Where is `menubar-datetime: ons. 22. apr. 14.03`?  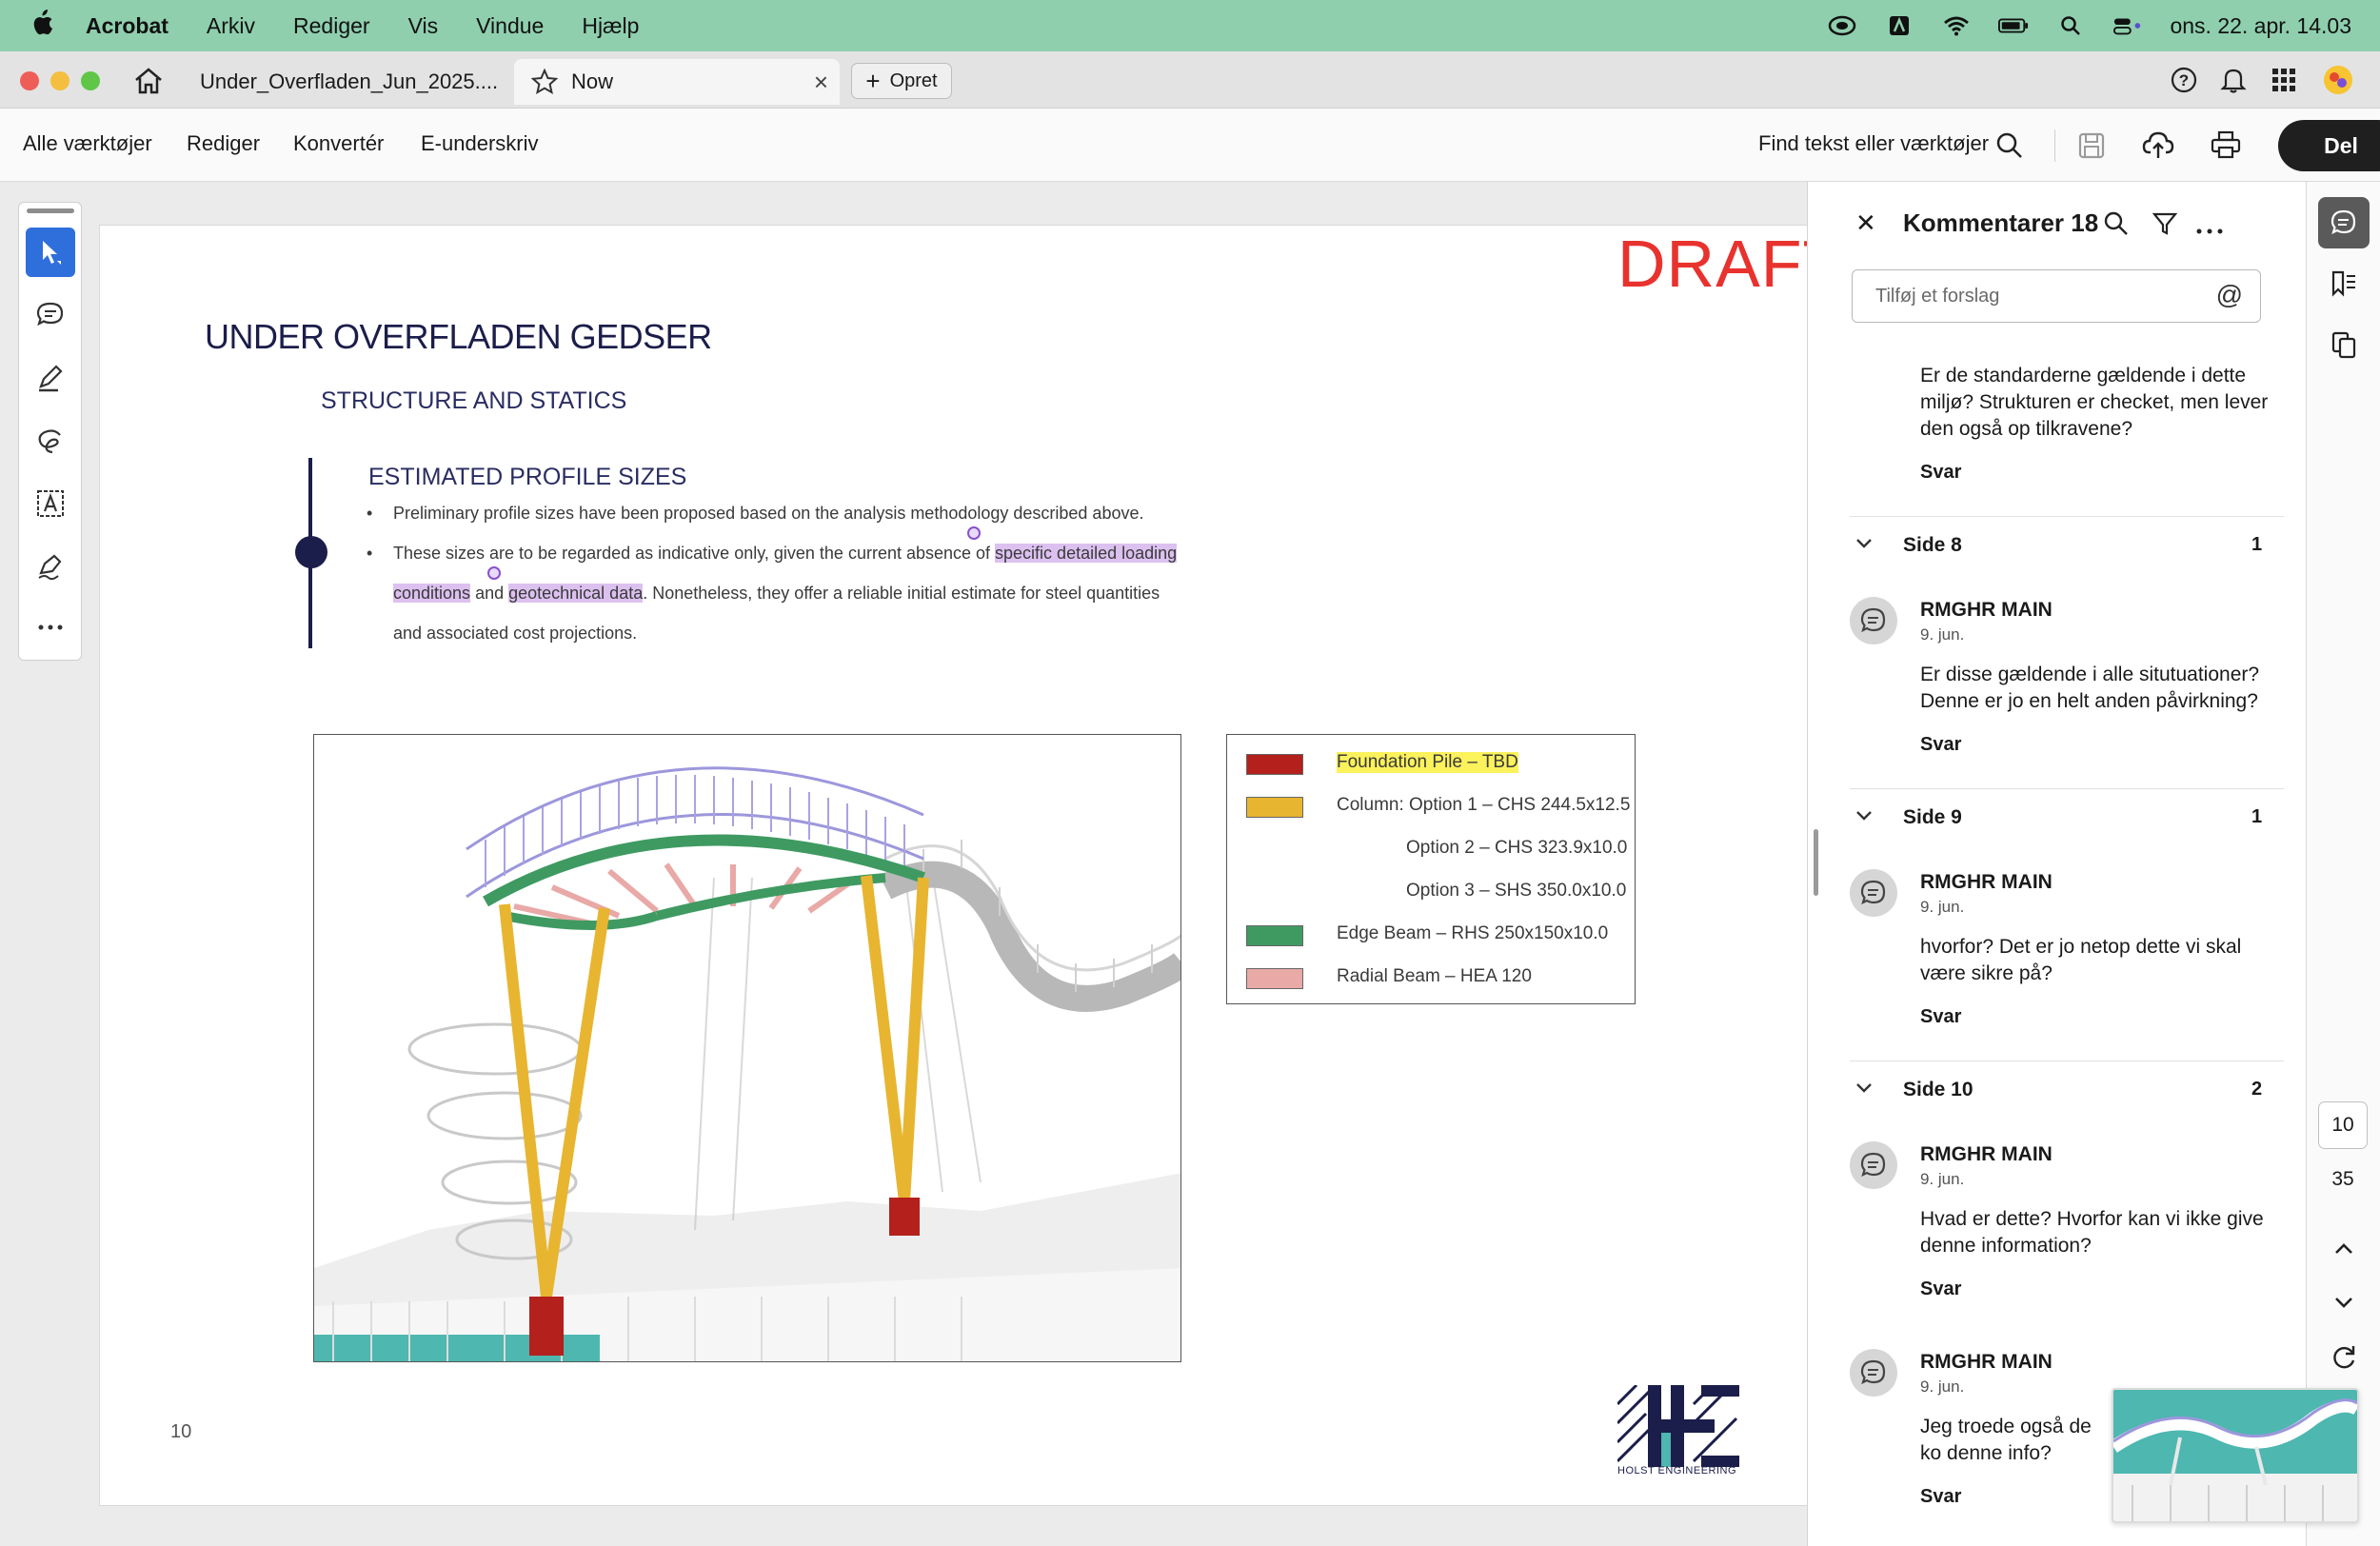 menubar-datetime: ons. 22. apr. 14.03 is located at coordinates (2260, 26).